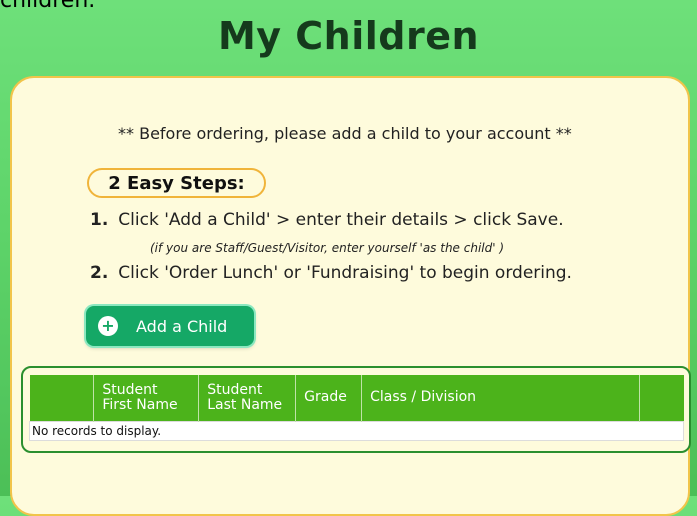  I want to click on column-header-actions, so click(661, 398).